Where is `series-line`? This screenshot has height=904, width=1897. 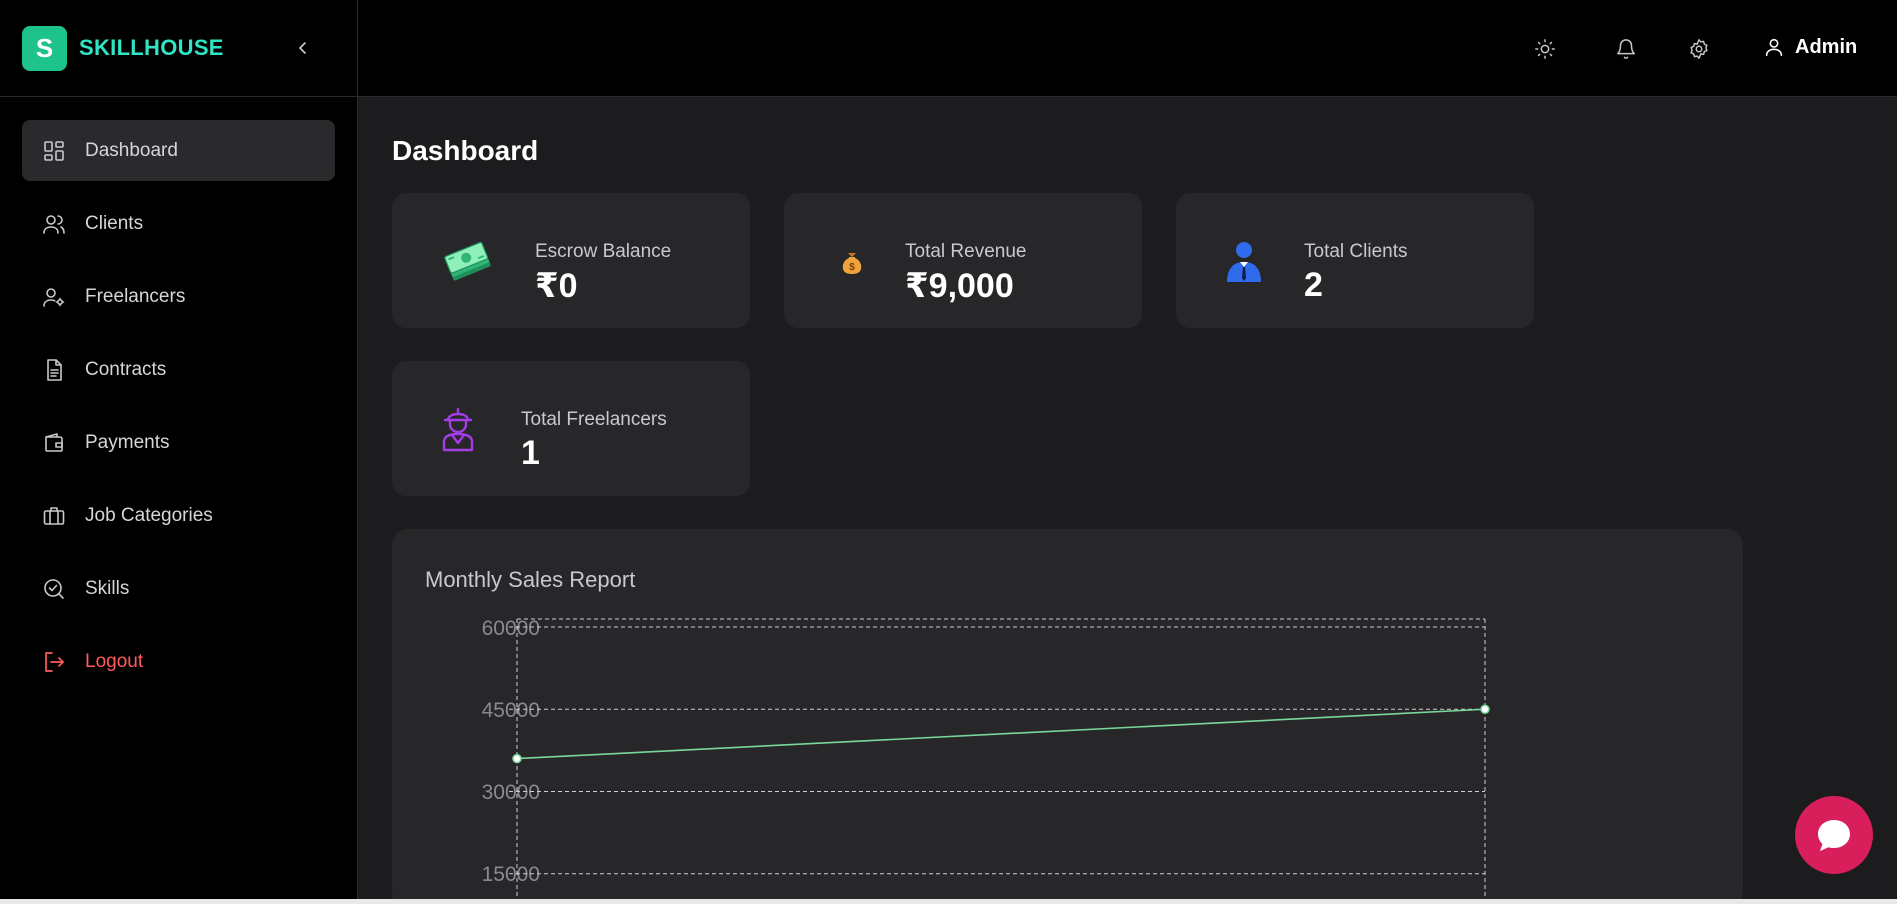
series-line is located at coordinates (1001, 734).